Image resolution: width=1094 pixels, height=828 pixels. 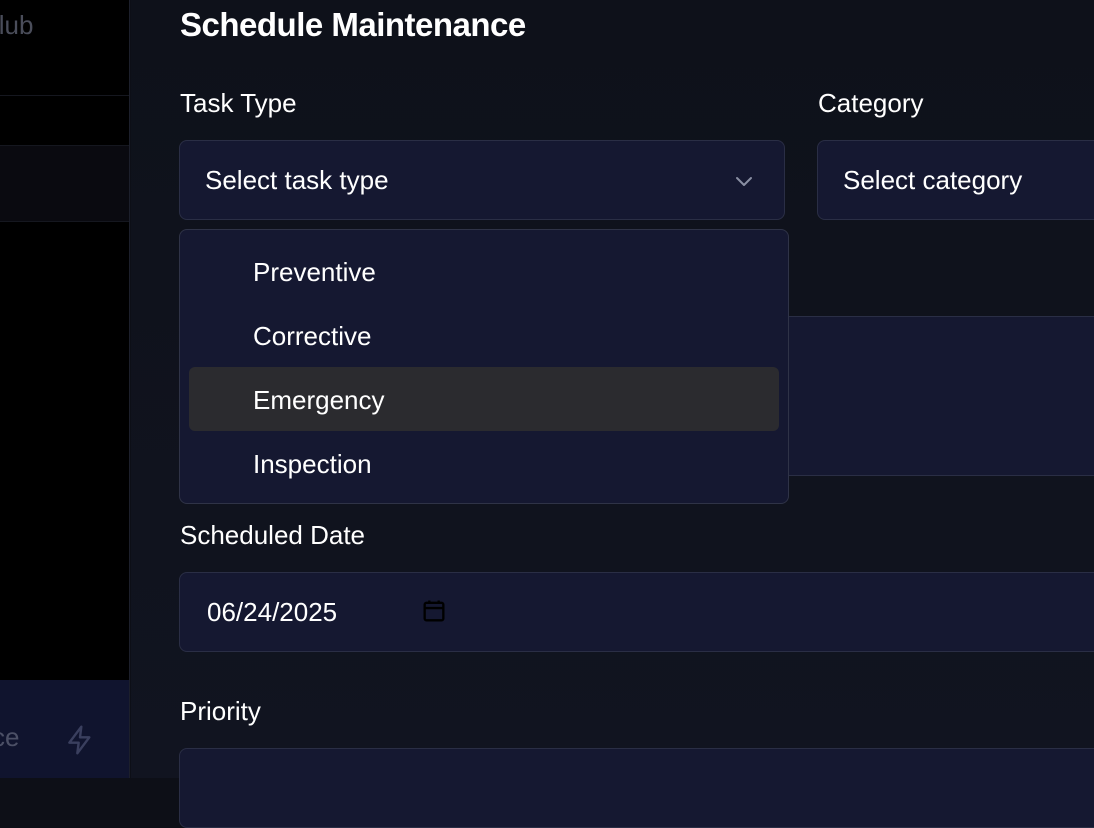 I want to click on scheduled-date-value: 06/24/2025, so click(x=272, y=612).